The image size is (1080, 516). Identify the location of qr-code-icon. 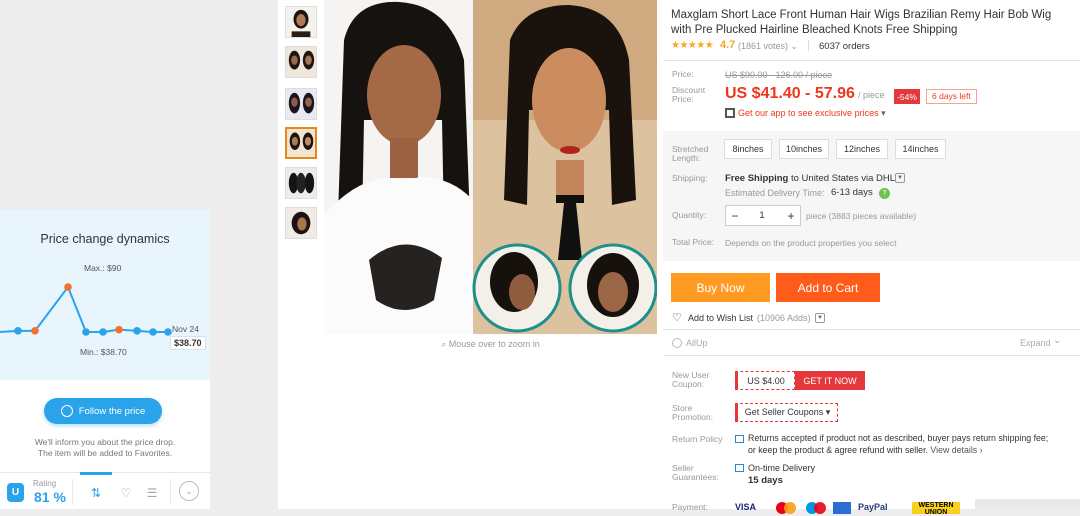
(730, 113).